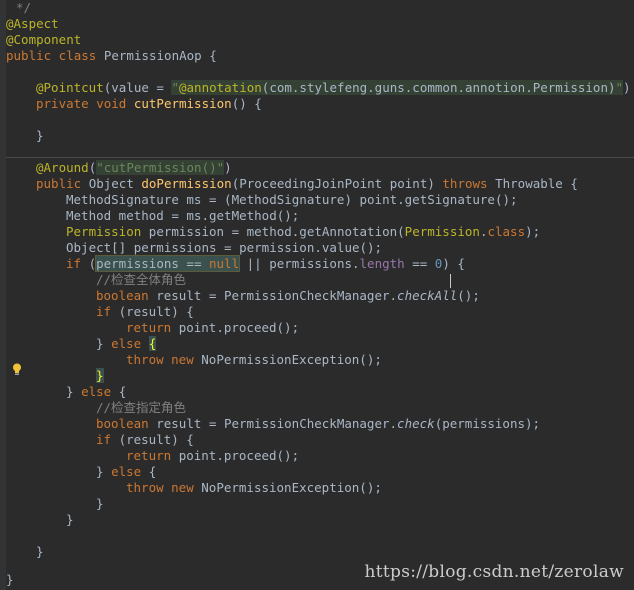  What do you see at coordinates (320, 408) in the screenshot?
I see `code-line: //检查指定角色` at bounding box center [320, 408].